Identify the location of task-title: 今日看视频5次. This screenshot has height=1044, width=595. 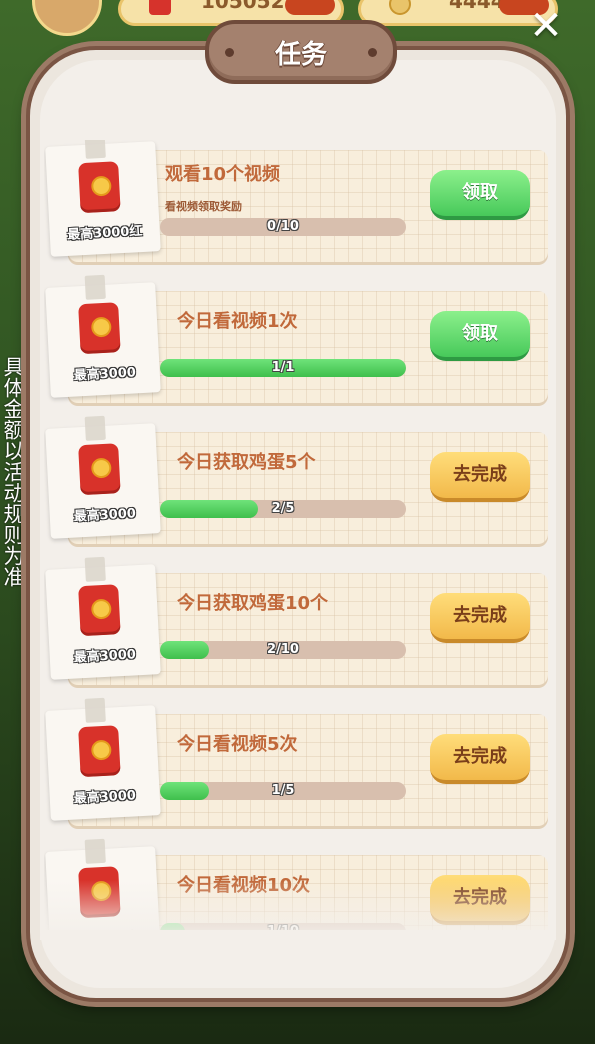
(237, 744).